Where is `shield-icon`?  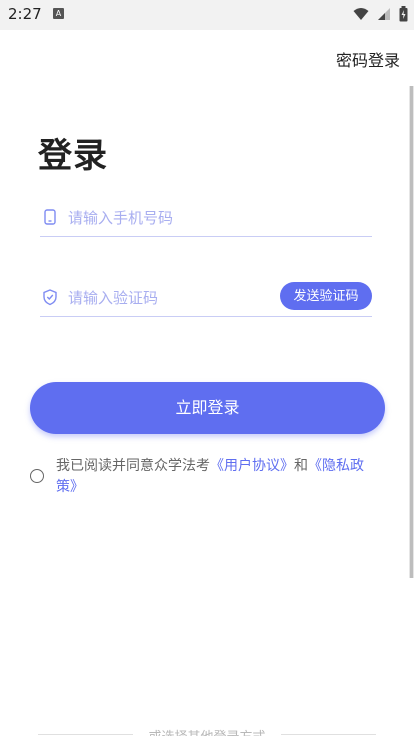
shield-icon is located at coordinates (50, 297).